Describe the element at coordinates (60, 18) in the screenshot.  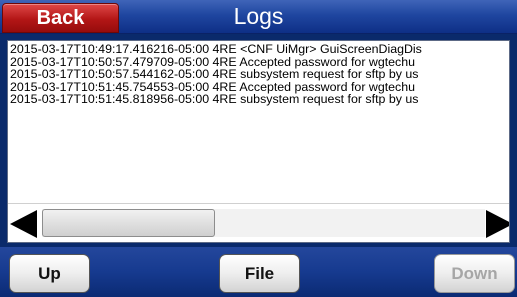
I see `back-button: Back` at that location.